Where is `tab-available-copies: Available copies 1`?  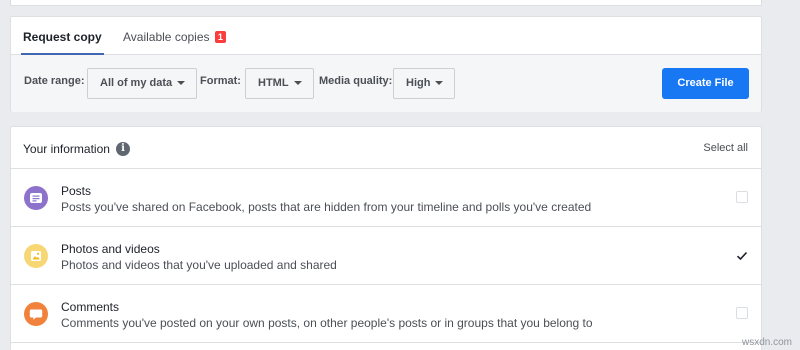
tab-available-copies: Available copies 1 is located at coordinates (174, 36).